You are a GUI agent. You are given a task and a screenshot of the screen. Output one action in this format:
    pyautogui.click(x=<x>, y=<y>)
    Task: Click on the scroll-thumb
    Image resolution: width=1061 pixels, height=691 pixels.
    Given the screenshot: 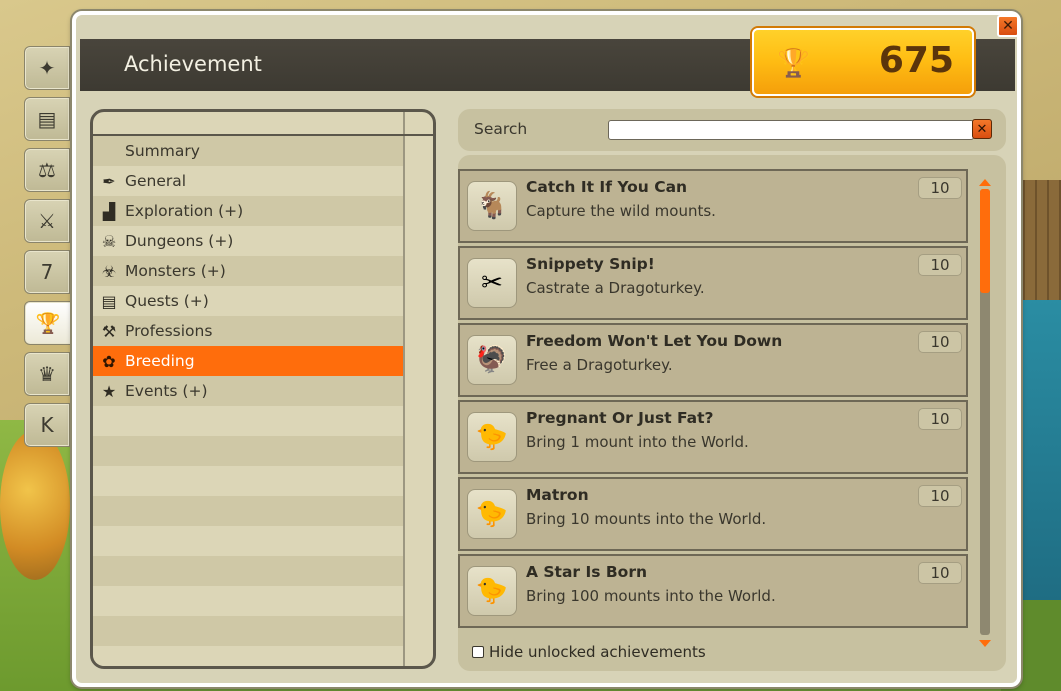 What is the action you would take?
    pyautogui.click(x=985, y=241)
    